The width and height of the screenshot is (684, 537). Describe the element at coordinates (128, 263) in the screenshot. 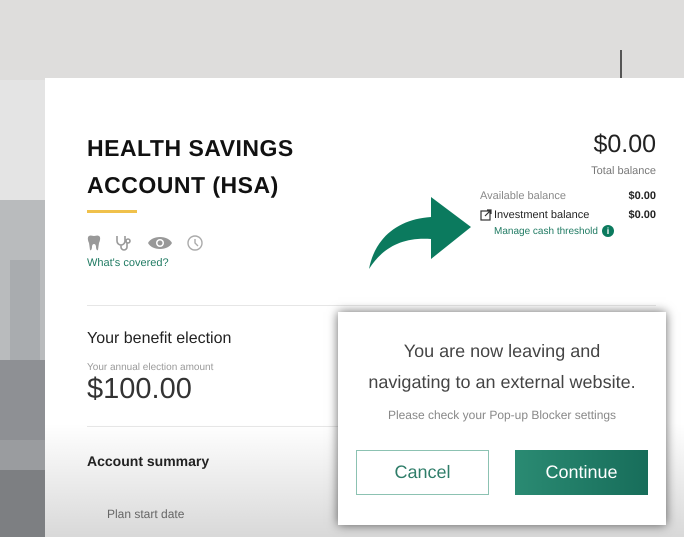

I see `whats-covered-link: What's covered?` at that location.